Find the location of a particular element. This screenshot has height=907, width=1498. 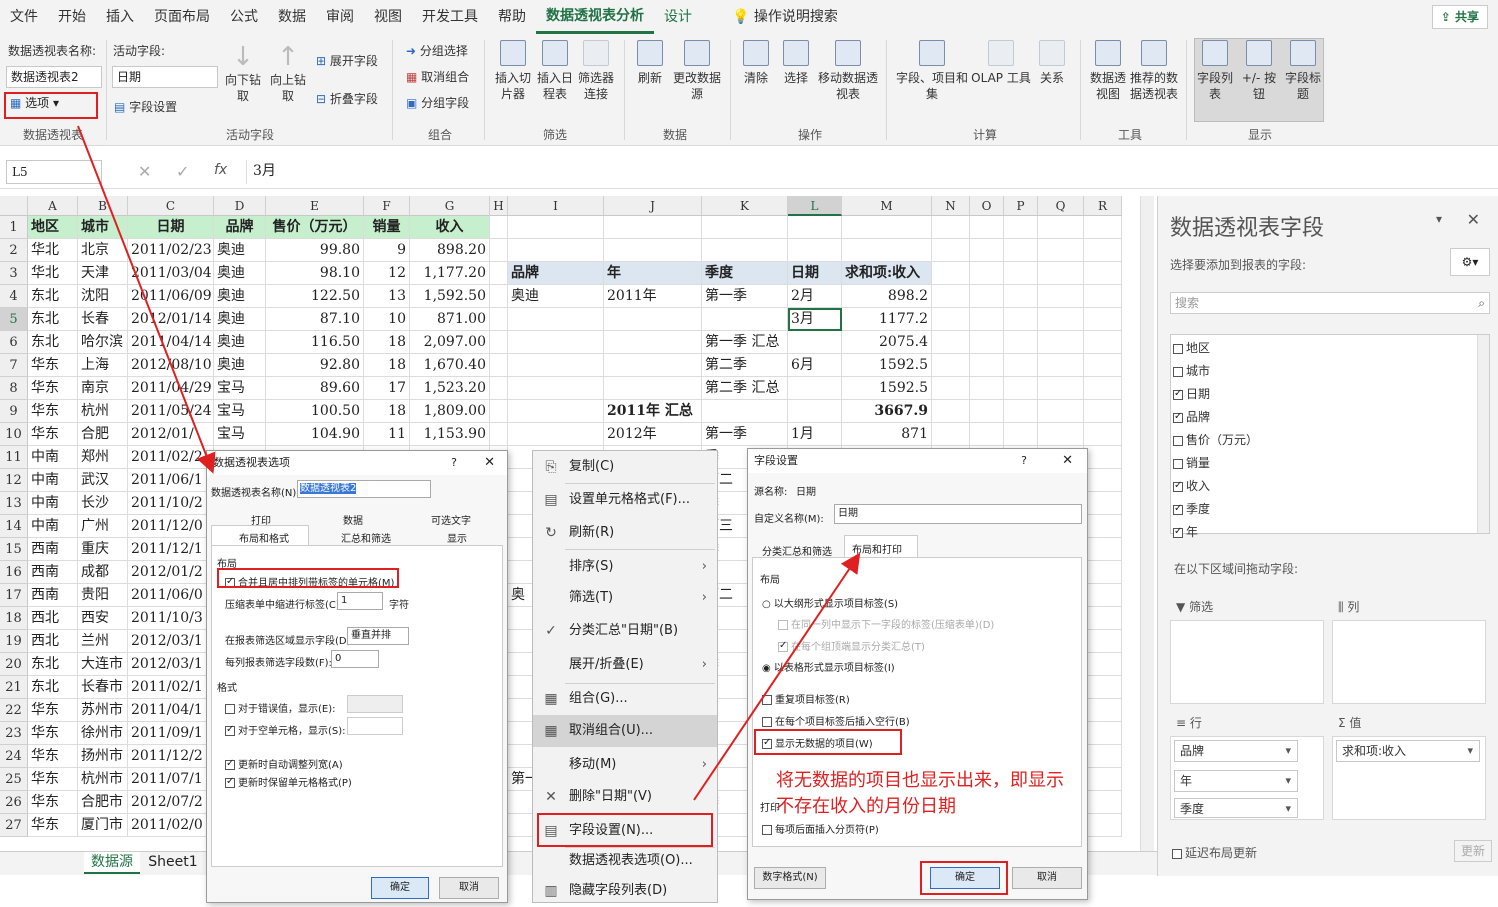

field-label: 季度 is located at coordinates (1198, 509).